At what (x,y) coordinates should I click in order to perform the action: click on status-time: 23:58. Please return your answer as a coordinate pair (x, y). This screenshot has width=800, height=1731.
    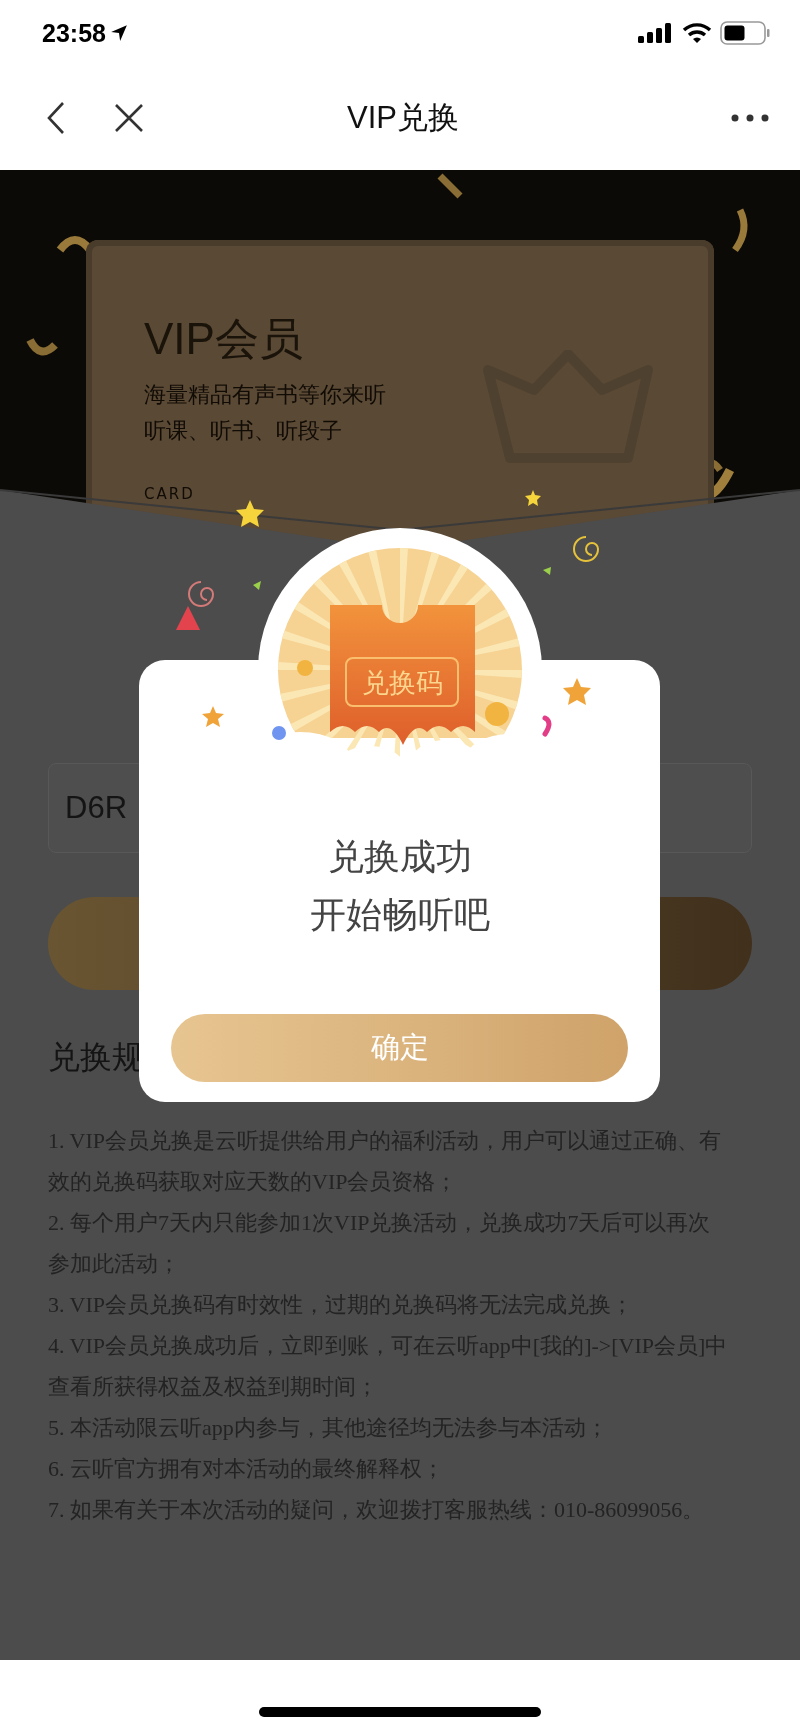
    Looking at the image, I should click on (74, 33).